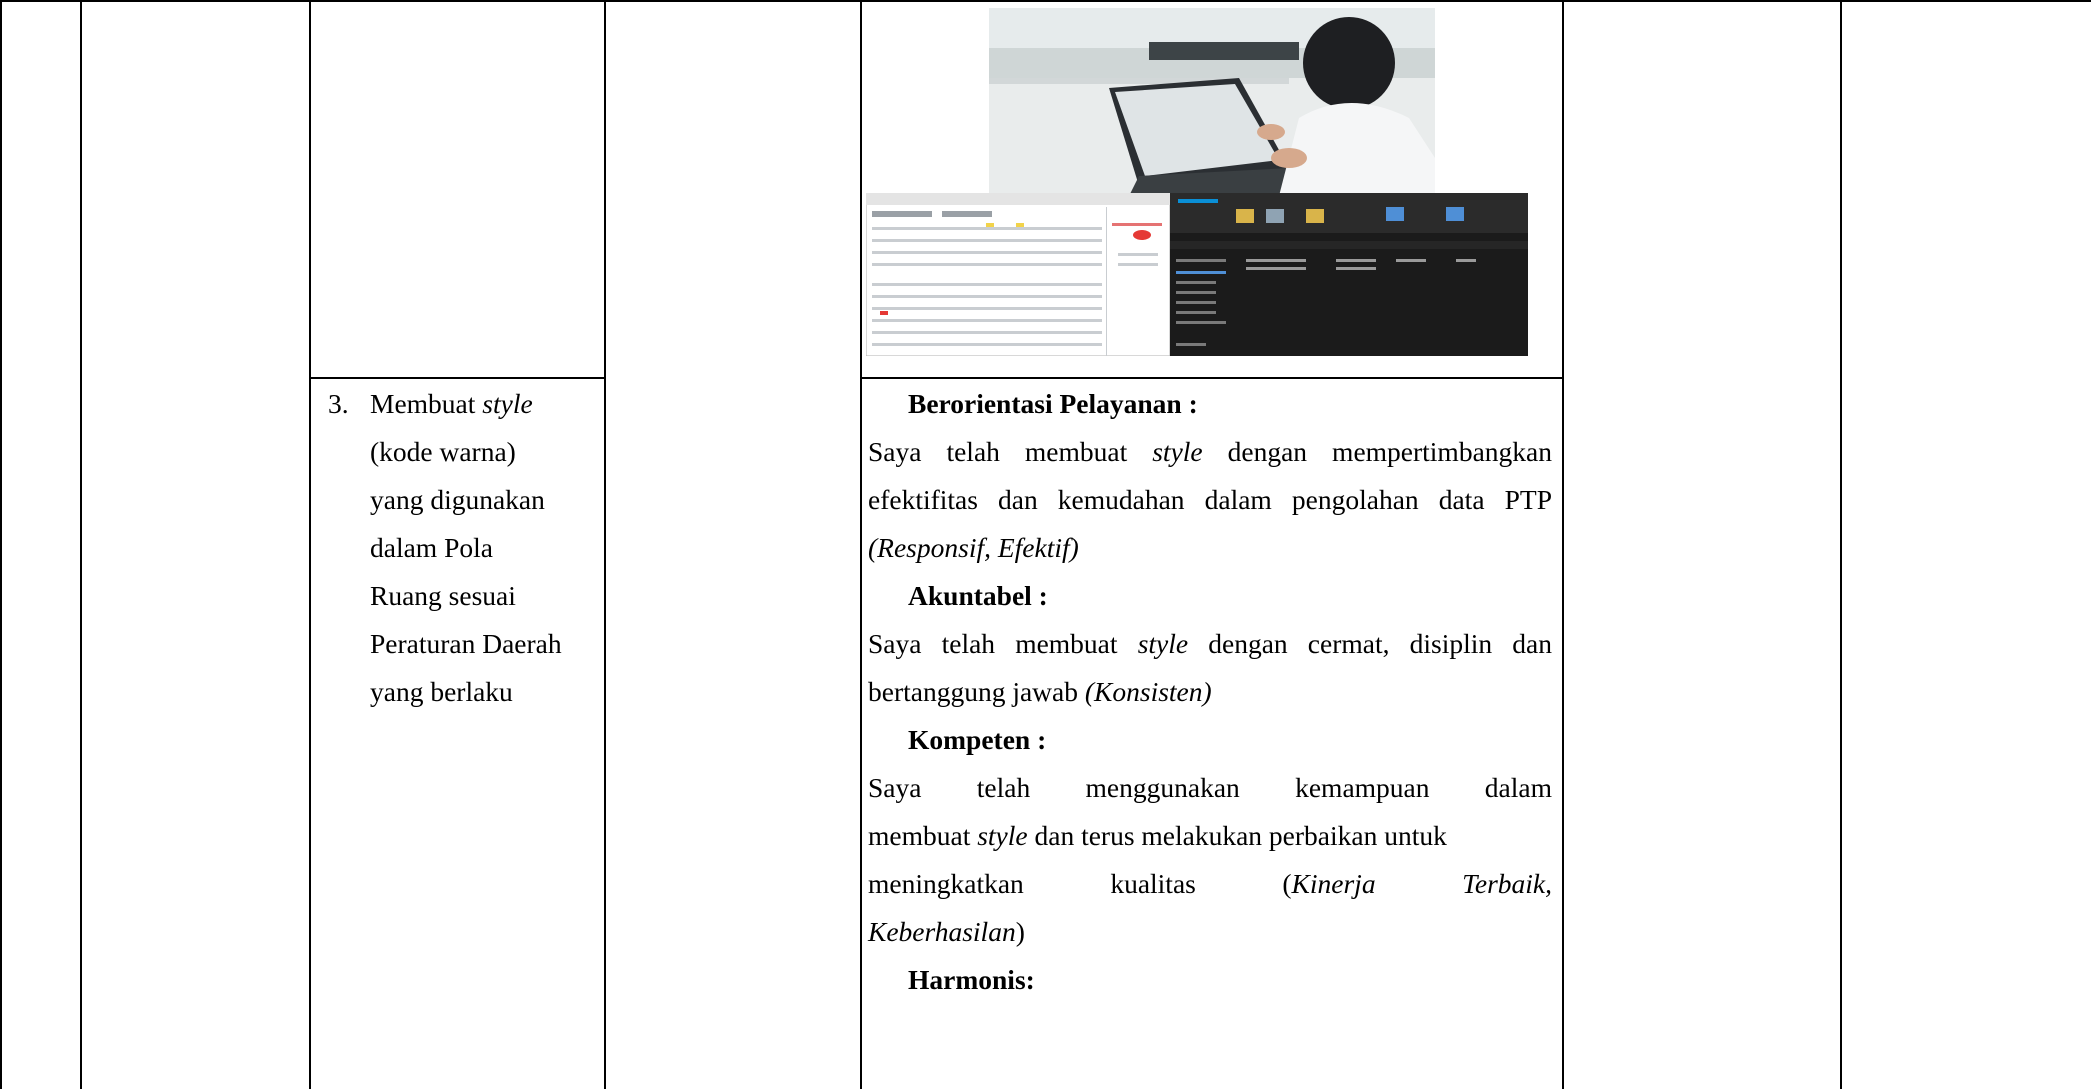  I want to click on section-paragraph-line: meningkatkan kualitas (Kinerja Terbaik,, so click(1210, 883).